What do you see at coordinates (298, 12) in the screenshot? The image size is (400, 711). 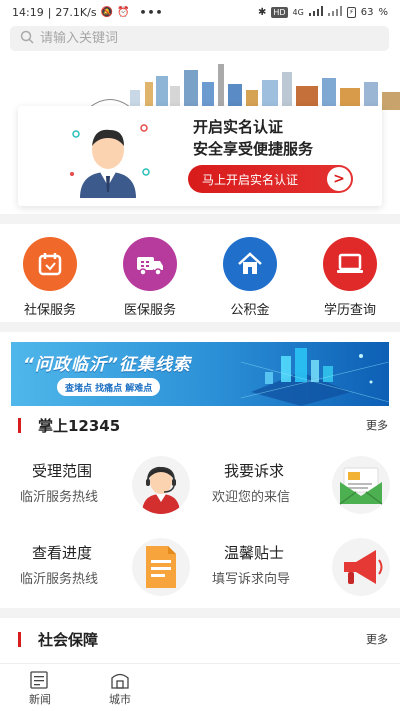 I see `network-type: 4G` at bounding box center [298, 12].